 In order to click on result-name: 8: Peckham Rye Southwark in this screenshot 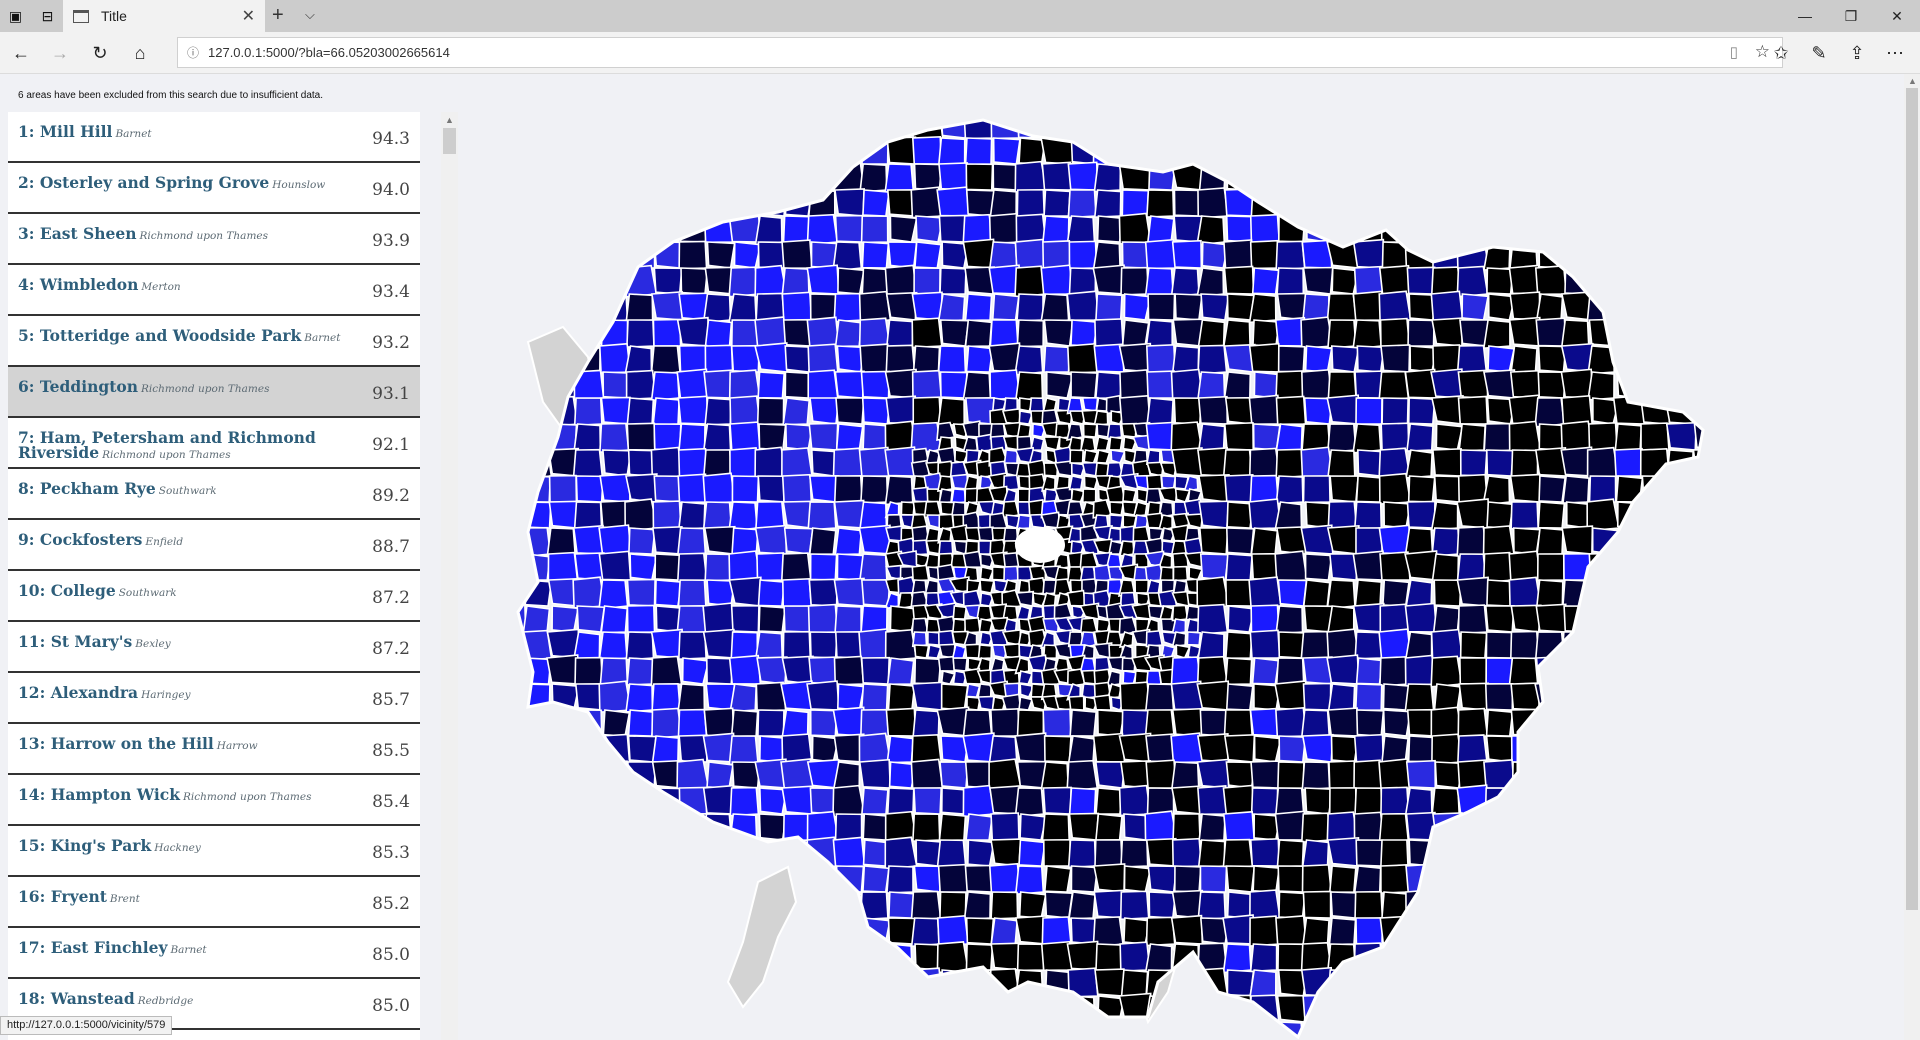, I will do `click(183, 490)`.